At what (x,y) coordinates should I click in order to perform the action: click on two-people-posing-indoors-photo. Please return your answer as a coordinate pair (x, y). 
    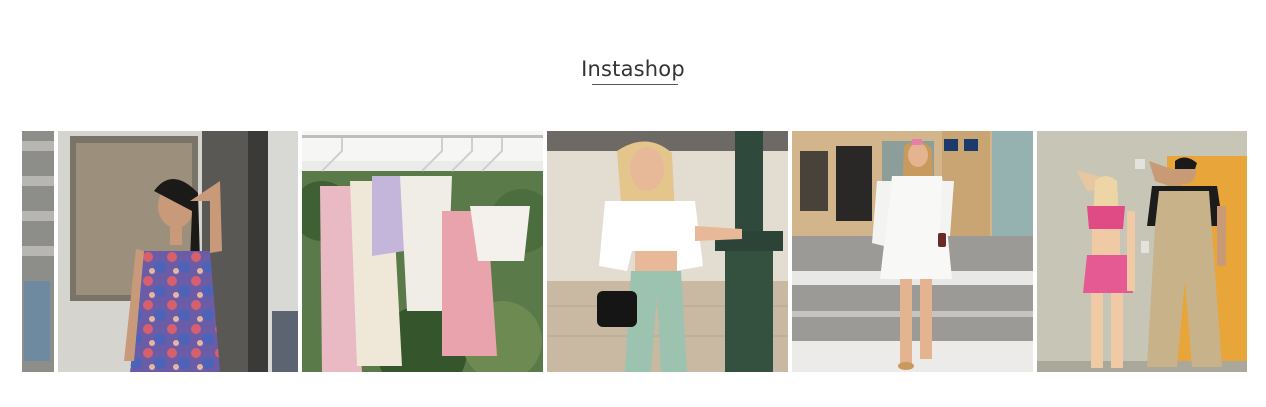
    Looking at the image, I should click on (1142, 251).